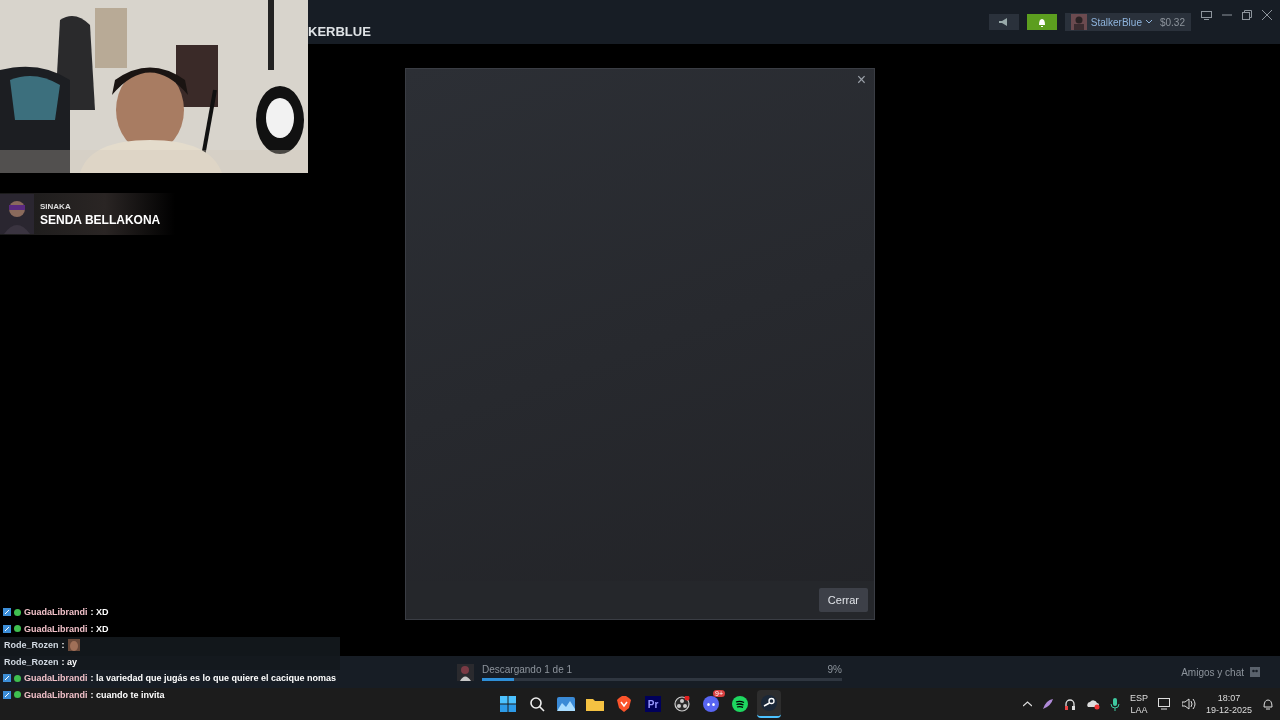  I want to click on close-icon, so click(1267, 15).